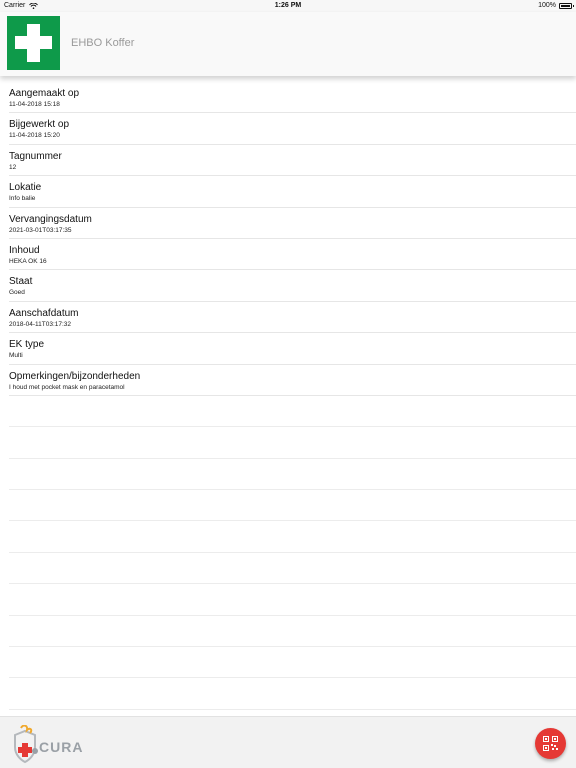 The width and height of the screenshot is (576, 768). What do you see at coordinates (103, 43) in the screenshot?
I see `page-title: EHBO Koffer` at bounding box center [103, 43].